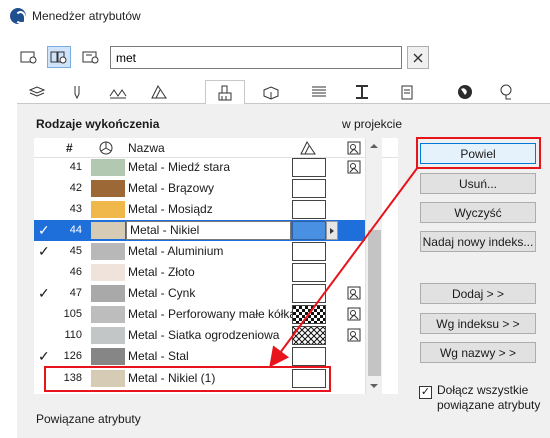 This screenshot has width=550, height=438. I want to click on row-name-edit-field: Metal - Nikiel, so click(208, 230).